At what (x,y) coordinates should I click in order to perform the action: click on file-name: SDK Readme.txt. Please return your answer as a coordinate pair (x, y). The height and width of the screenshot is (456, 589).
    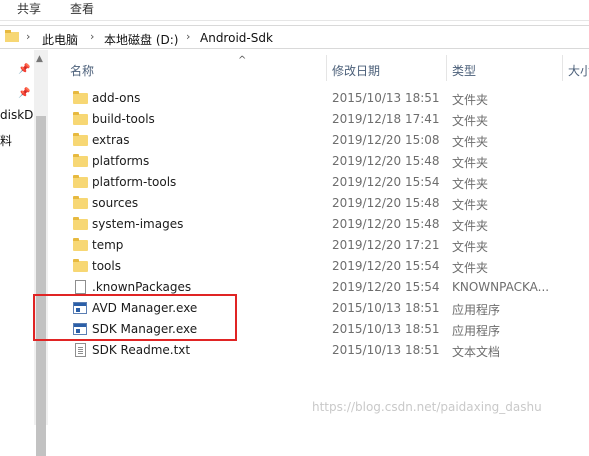
    Looking at the image, I should click on (141, 350).